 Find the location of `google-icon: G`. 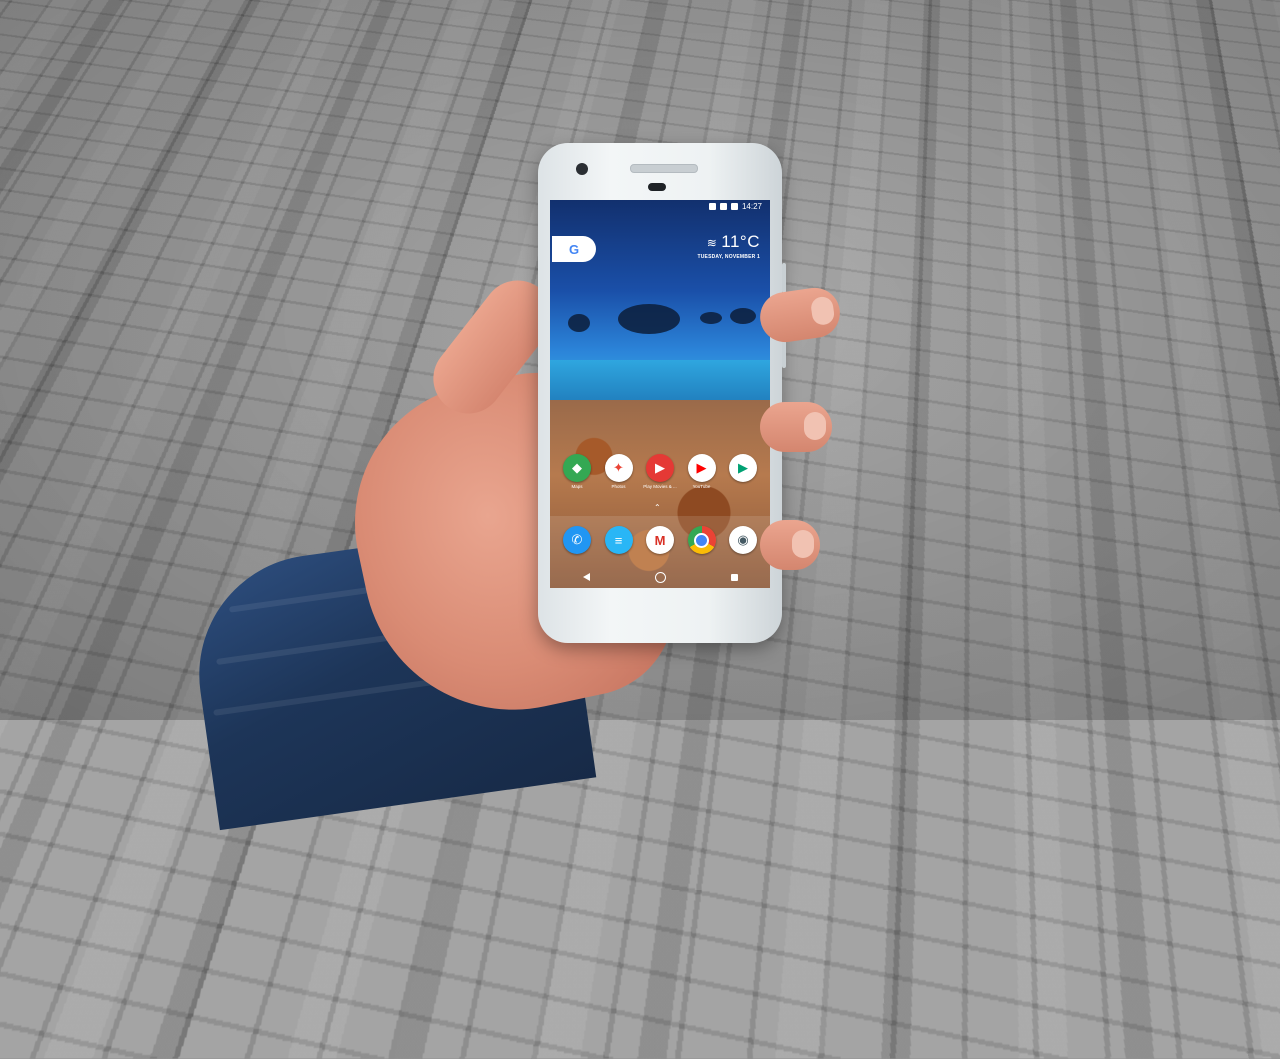

google-icon: G is located at coordinates (574, 249).